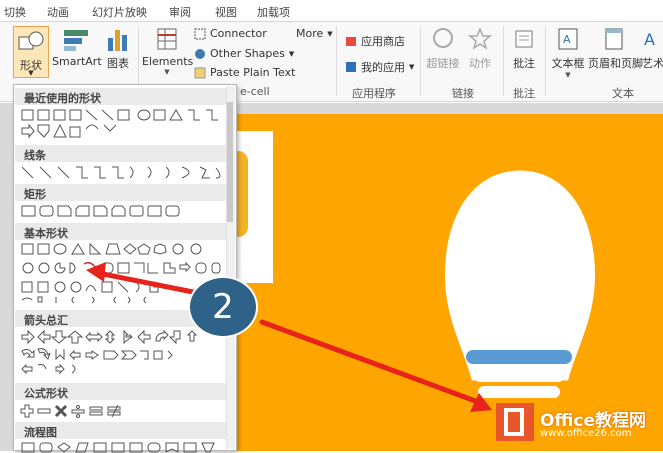  I want to click on textbox-label: 文本框, so click(568, 63).